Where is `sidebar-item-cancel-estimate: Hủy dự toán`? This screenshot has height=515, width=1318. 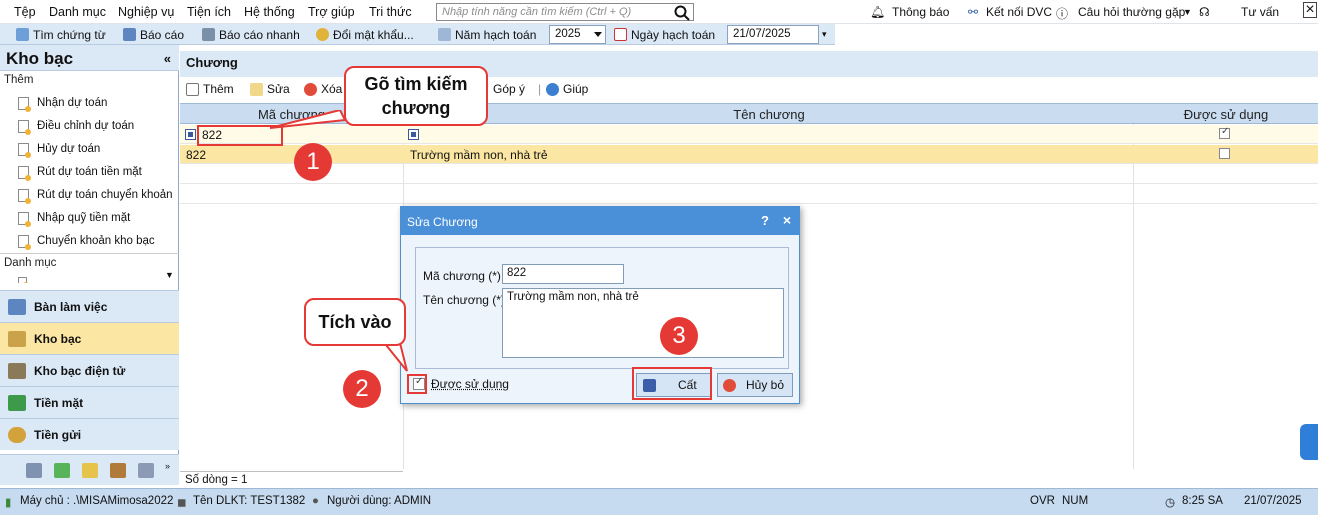
sidebar-item-cancel-estimate: Hủy dự toán is located at coordinates (59, 149).